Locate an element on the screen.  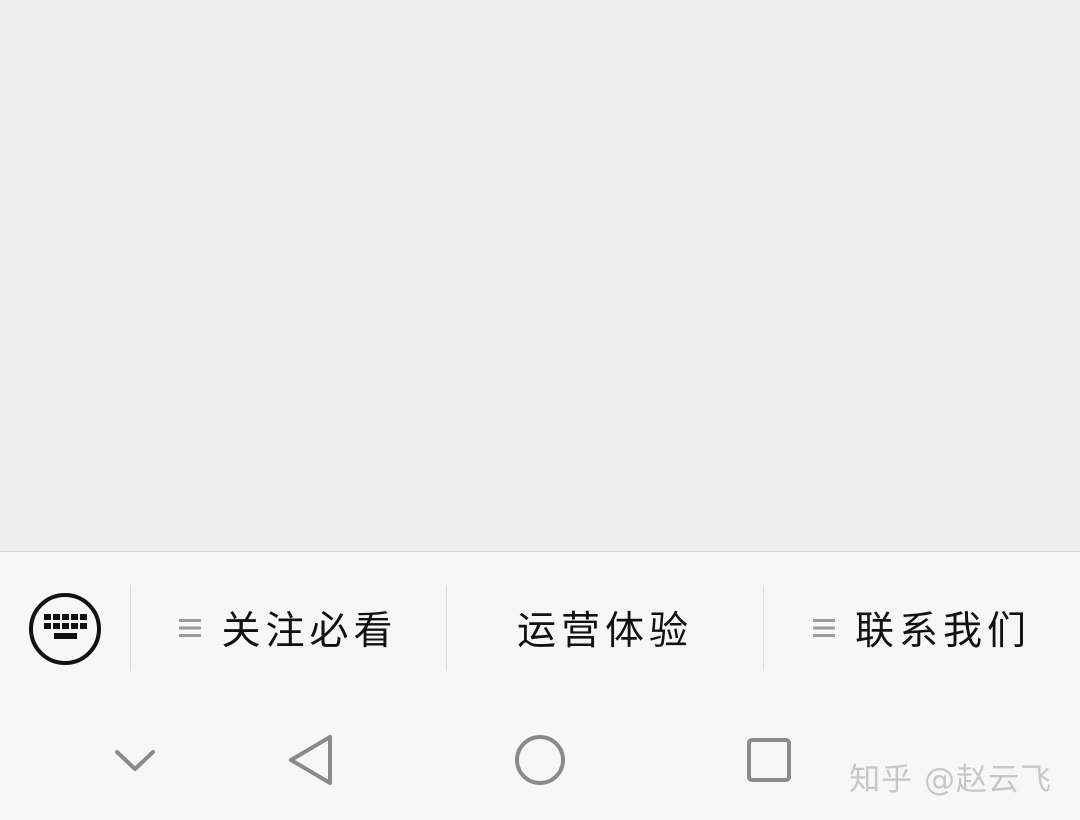
nav-back-button is located at coordinates (310, 760).